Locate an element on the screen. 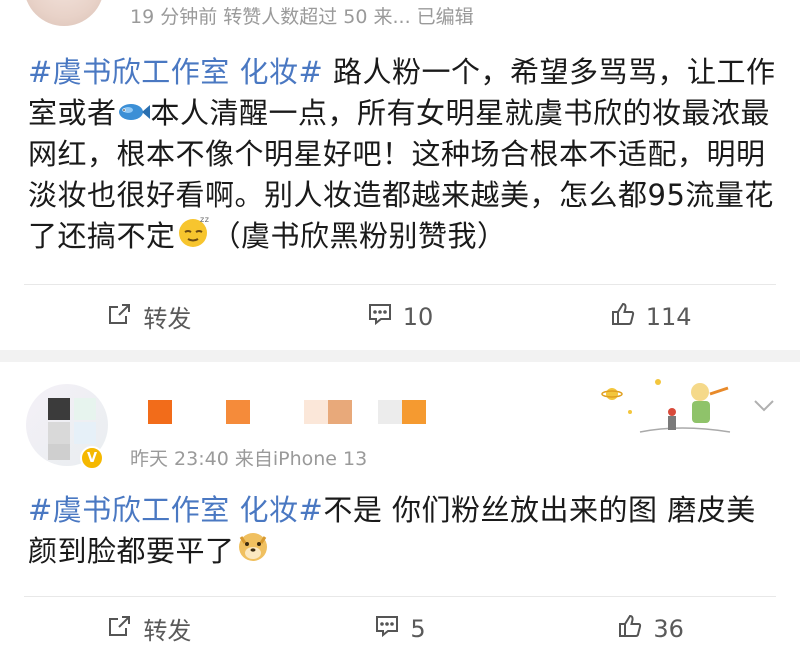 The height and width of the screenshot is (651, 800). post-meta: 昨天 23:40 来自iPhone 13 is located at coordinates (249, 459).